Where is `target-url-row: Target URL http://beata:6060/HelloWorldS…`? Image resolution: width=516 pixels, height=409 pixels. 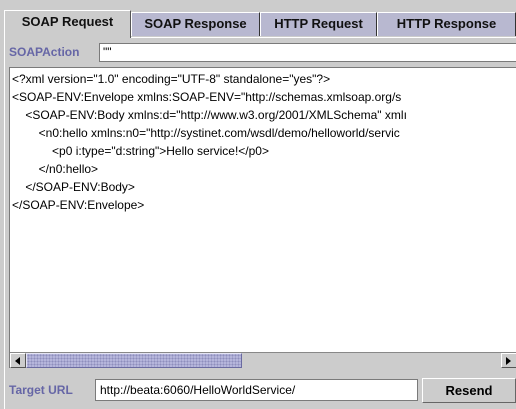
target-url-row: Target URL http://beata:6060/HelloWorldS… is located at coordinates (262, 390).